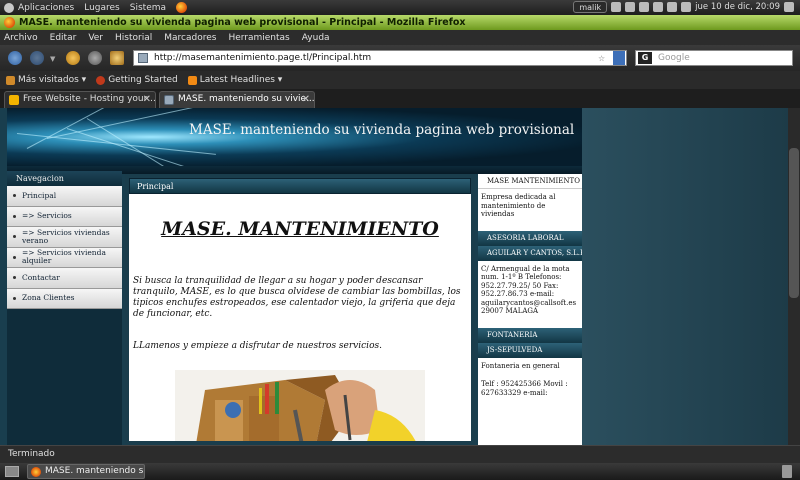 This screenshot has width=800, height=480. What do you see at coordinates (258, 38) in the screenshot?
I see `menu-herramientas: Herramientas` at bounding box center [258, 38].